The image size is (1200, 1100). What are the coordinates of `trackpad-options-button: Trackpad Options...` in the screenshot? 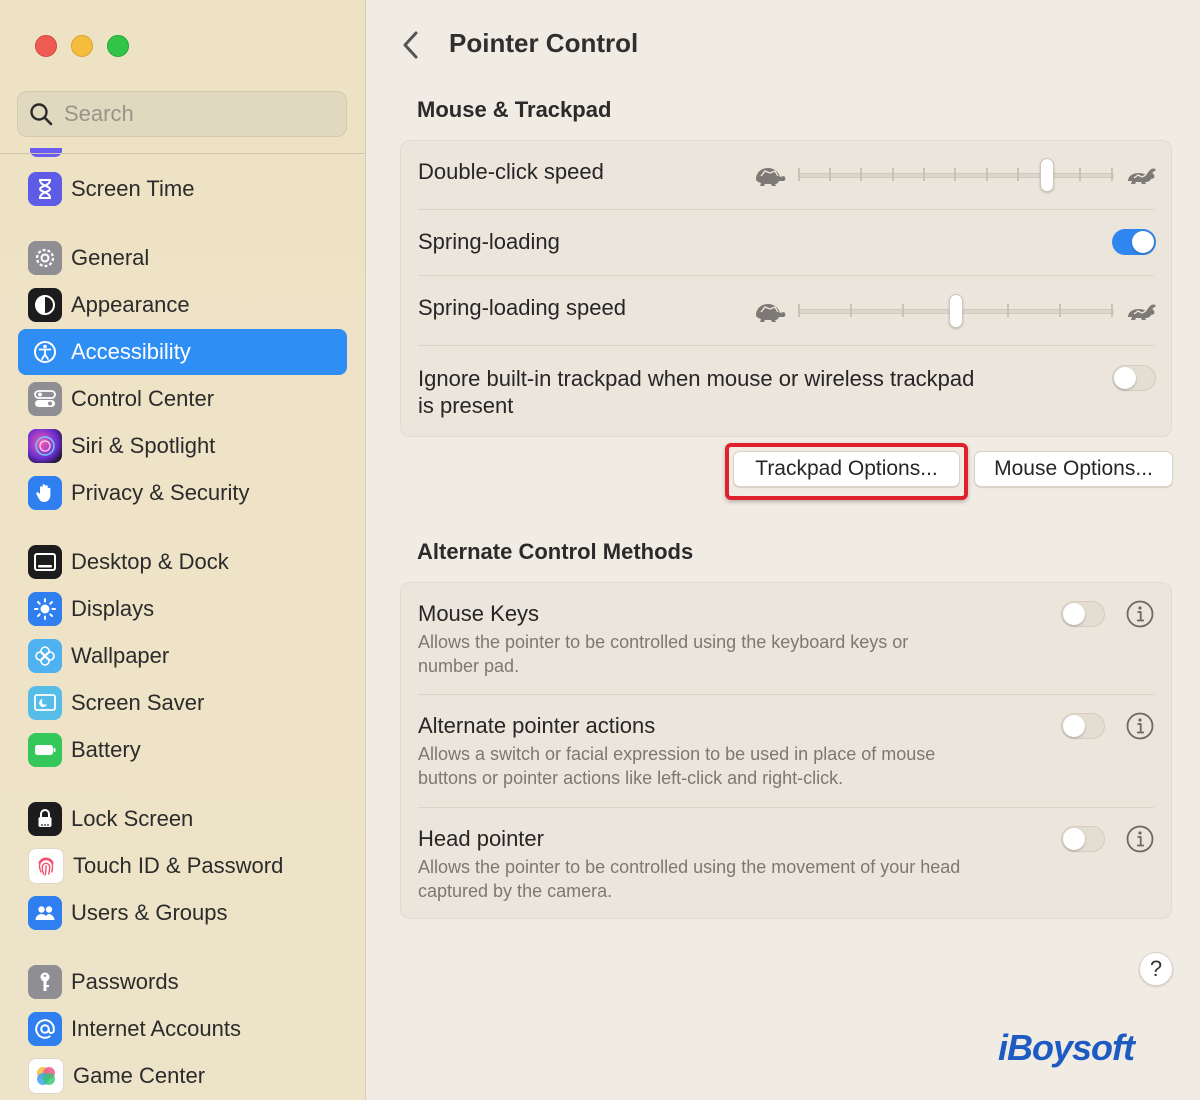 It's located at (846, 469).